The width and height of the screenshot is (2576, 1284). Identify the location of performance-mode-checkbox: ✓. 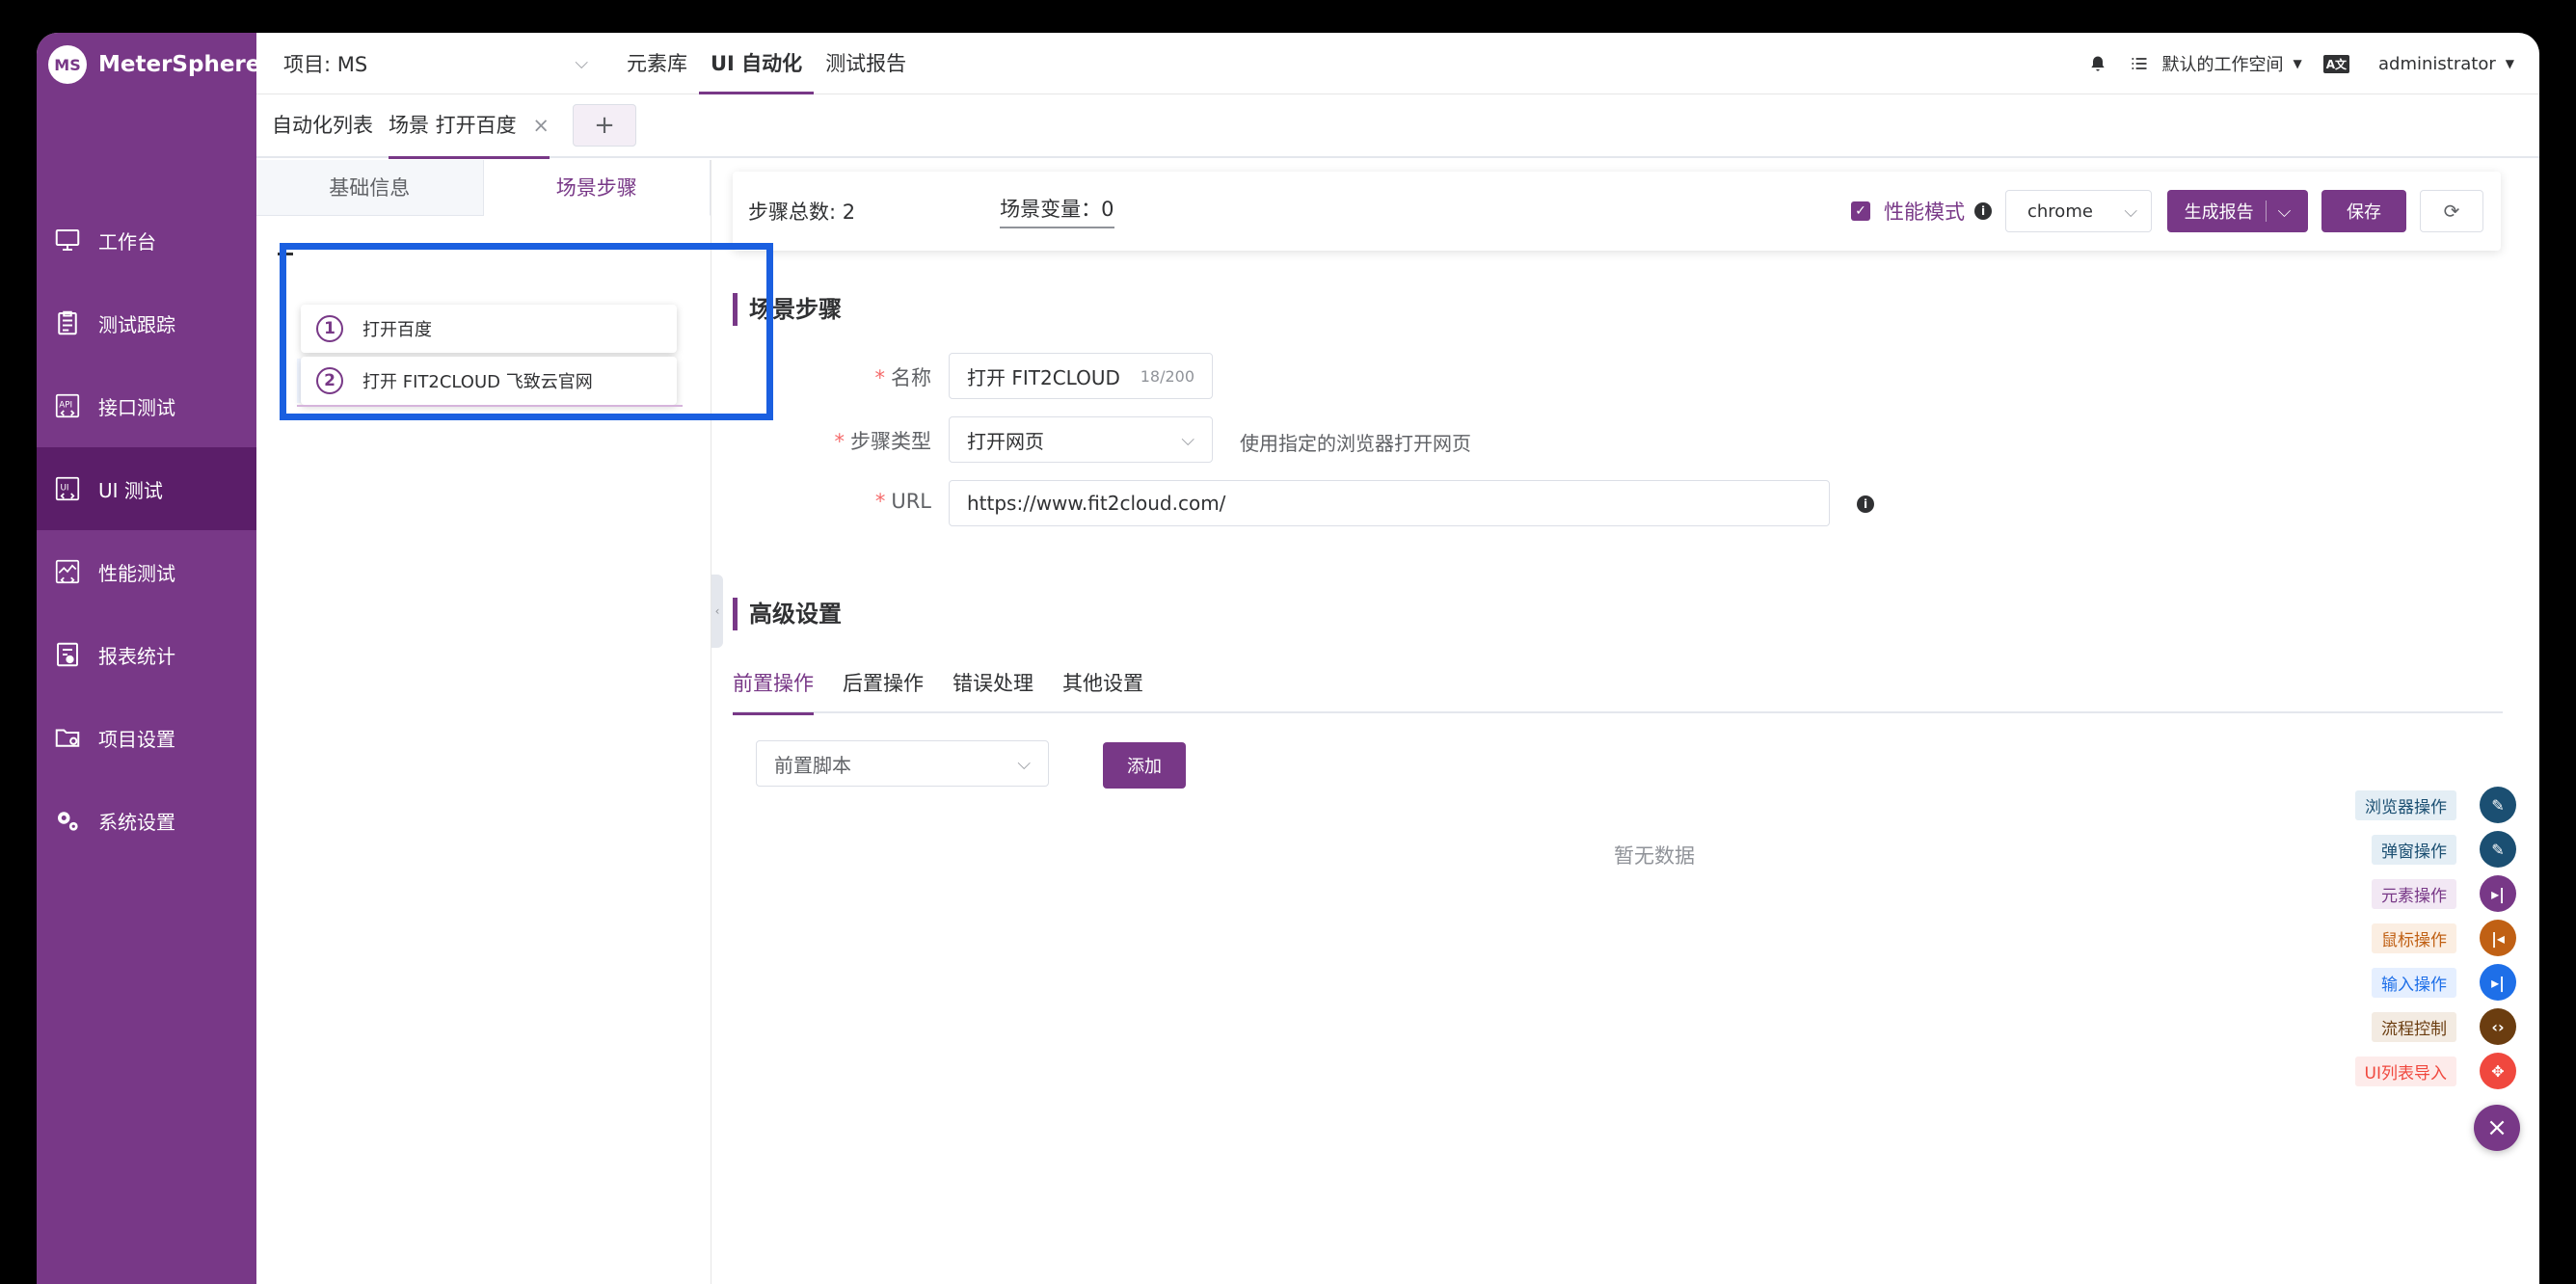
(1861, 211).